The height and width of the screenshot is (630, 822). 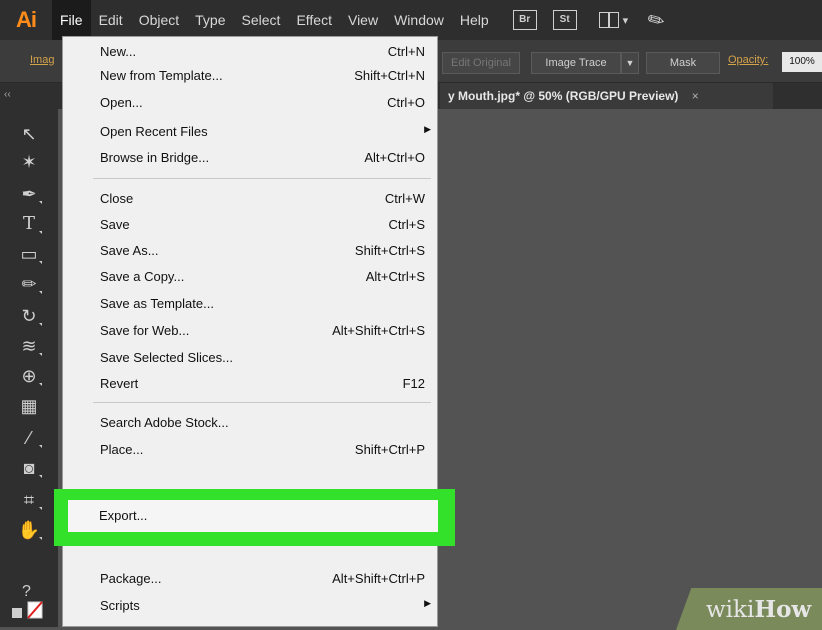 What do you see at coordinates (404, 198) in the screenshot?
I see `menu-item-shortcut: Ctrl+W` at bounding box center [404, 198].